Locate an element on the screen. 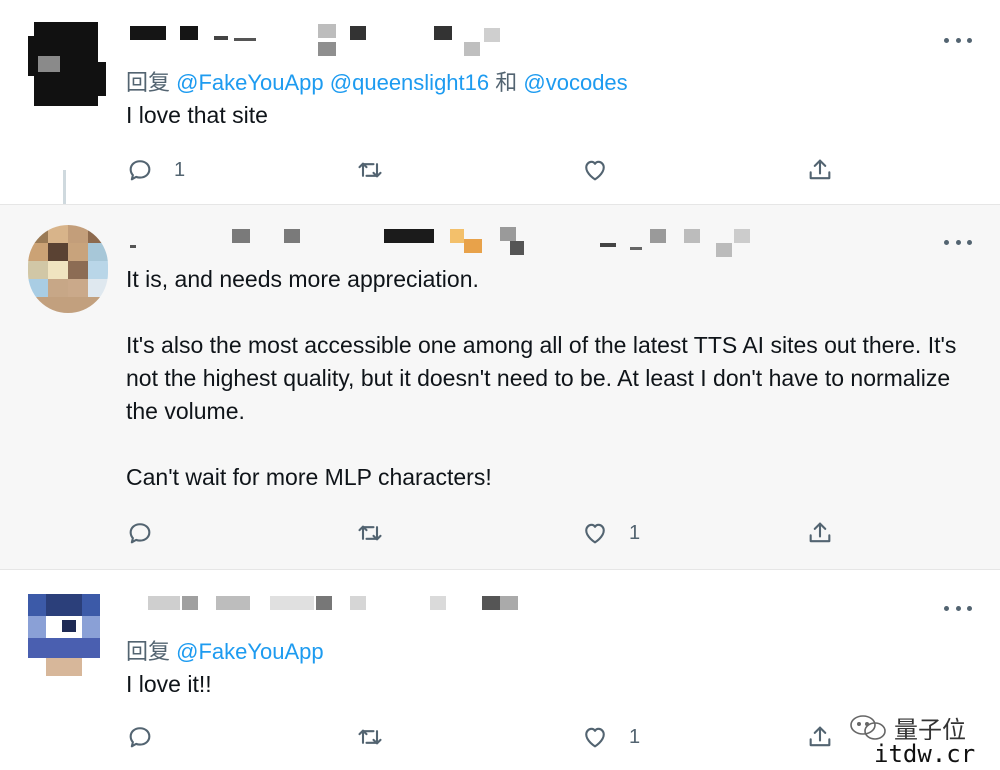  mention-link: @queenslight16 is located at coordinates (409, 82).